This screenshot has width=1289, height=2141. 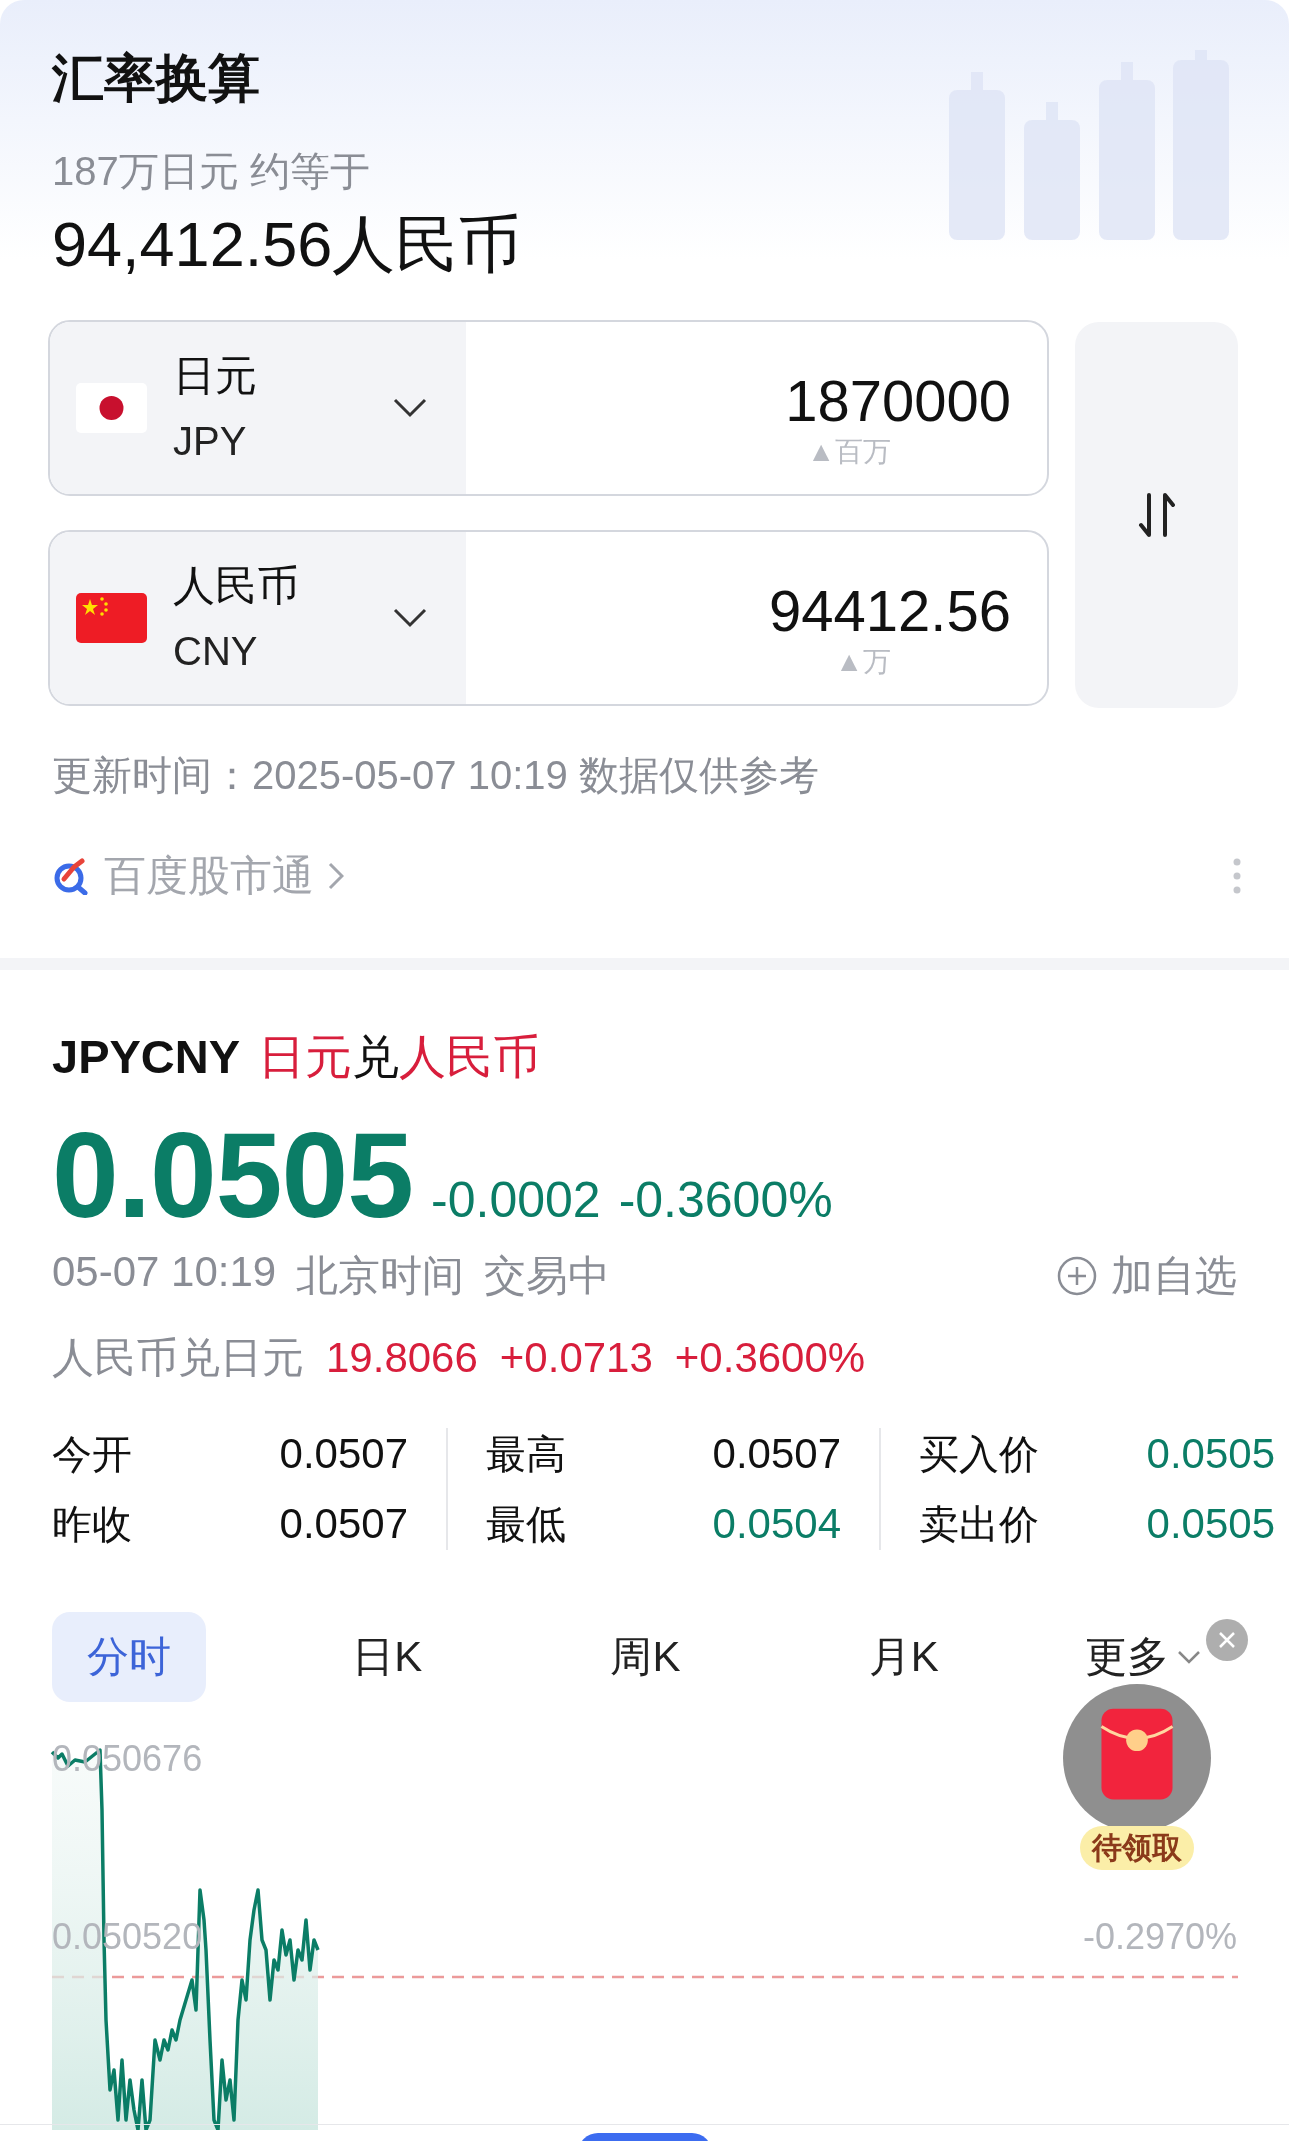 I want to click on time-zone: 北京时间, so click(x=380, y=1276).